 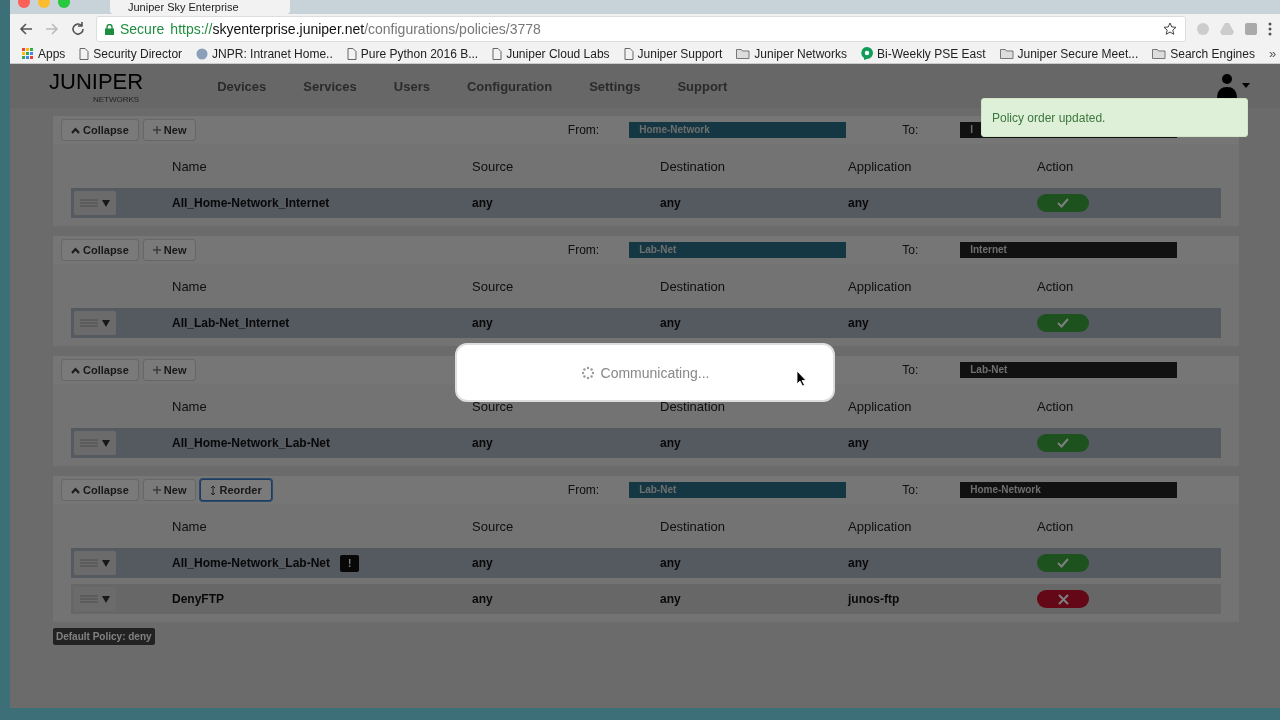 What do you see at coordinates (231, 323) in the screenshot?
I see `policy-name: All_Lab-Net_Internet` at bounding box center [231, 323].